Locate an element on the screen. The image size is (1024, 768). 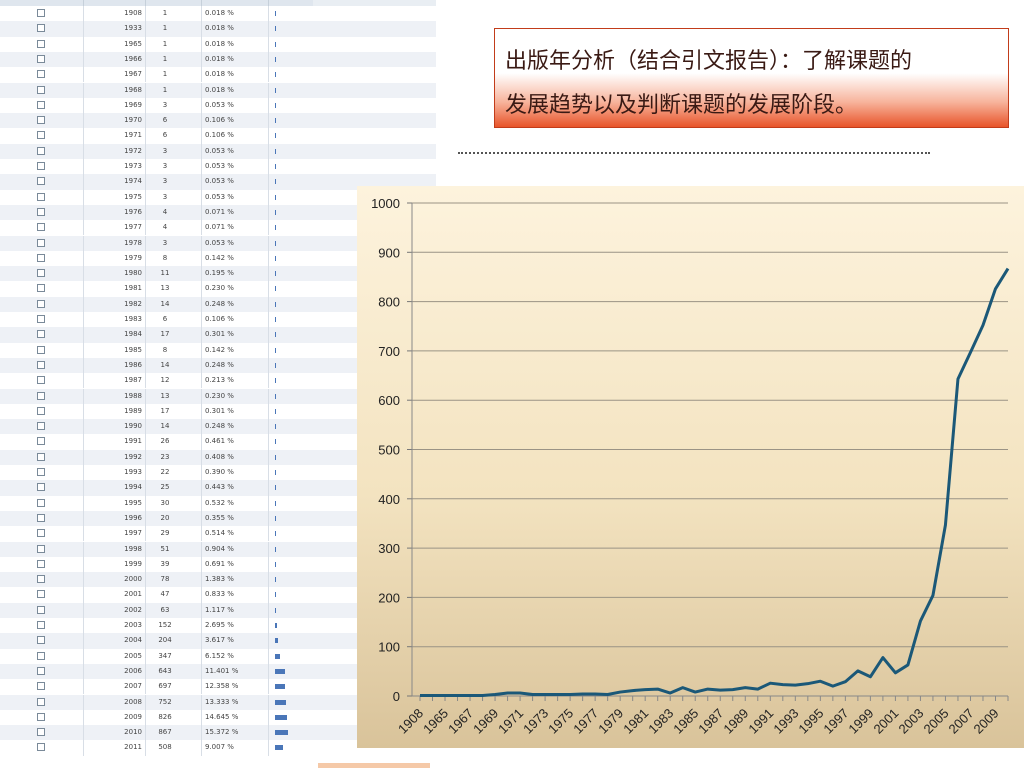
row-count: 4 is located at coordinates (165, 227).